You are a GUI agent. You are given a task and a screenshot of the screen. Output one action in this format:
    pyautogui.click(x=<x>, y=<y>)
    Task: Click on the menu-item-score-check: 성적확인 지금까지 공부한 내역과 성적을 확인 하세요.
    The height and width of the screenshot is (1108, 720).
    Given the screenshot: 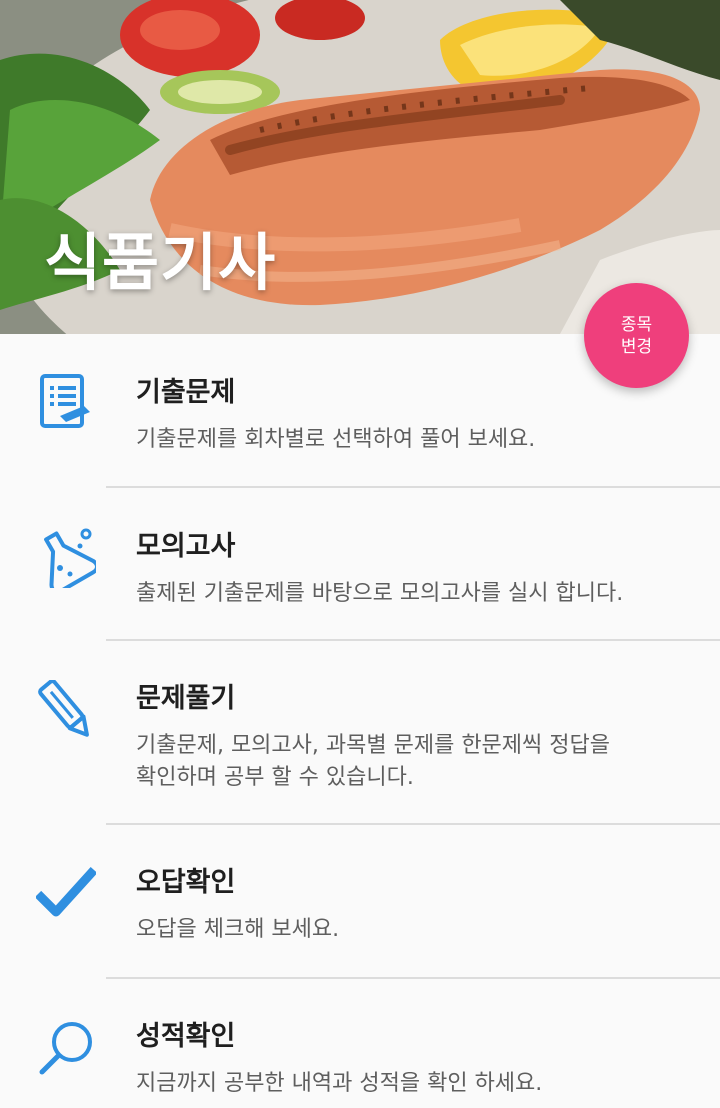 What is the action you would take?
    pyautogui.click(x=360, y=1043)
    